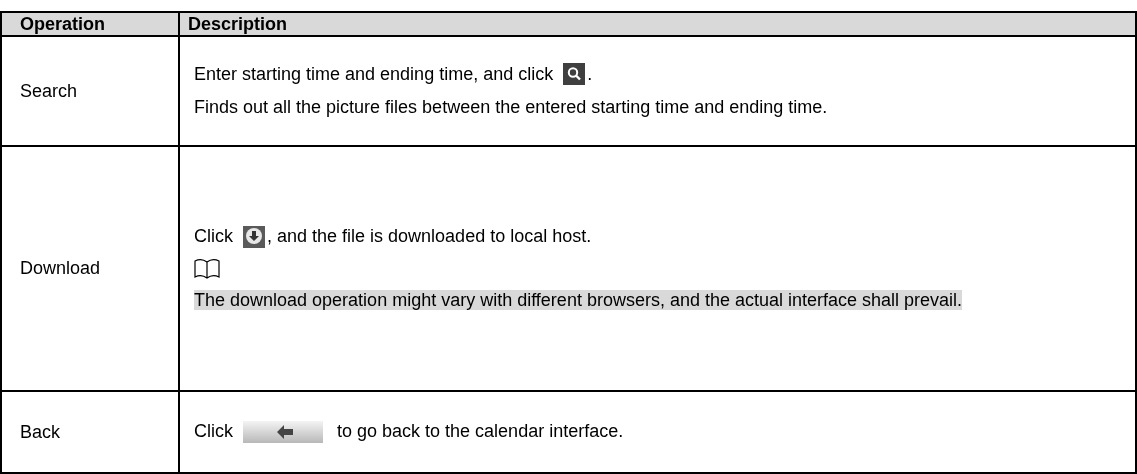 Image resolution: width=1137 pixels, height=474 pixels. What do you see at coordinates (49, 90) in the screenshot?
I see `operation-name: Search` at bounding box center [49, 90].